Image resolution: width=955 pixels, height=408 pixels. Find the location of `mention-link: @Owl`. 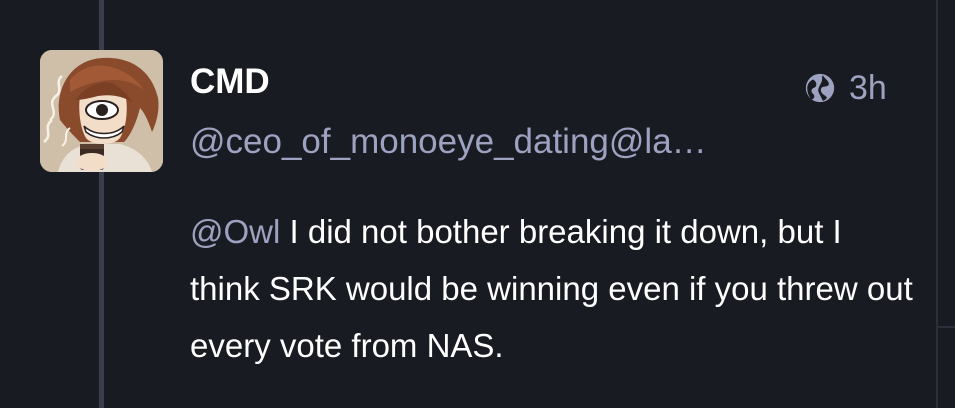

mention-link: @Owl is located at coordinates (235, 231).